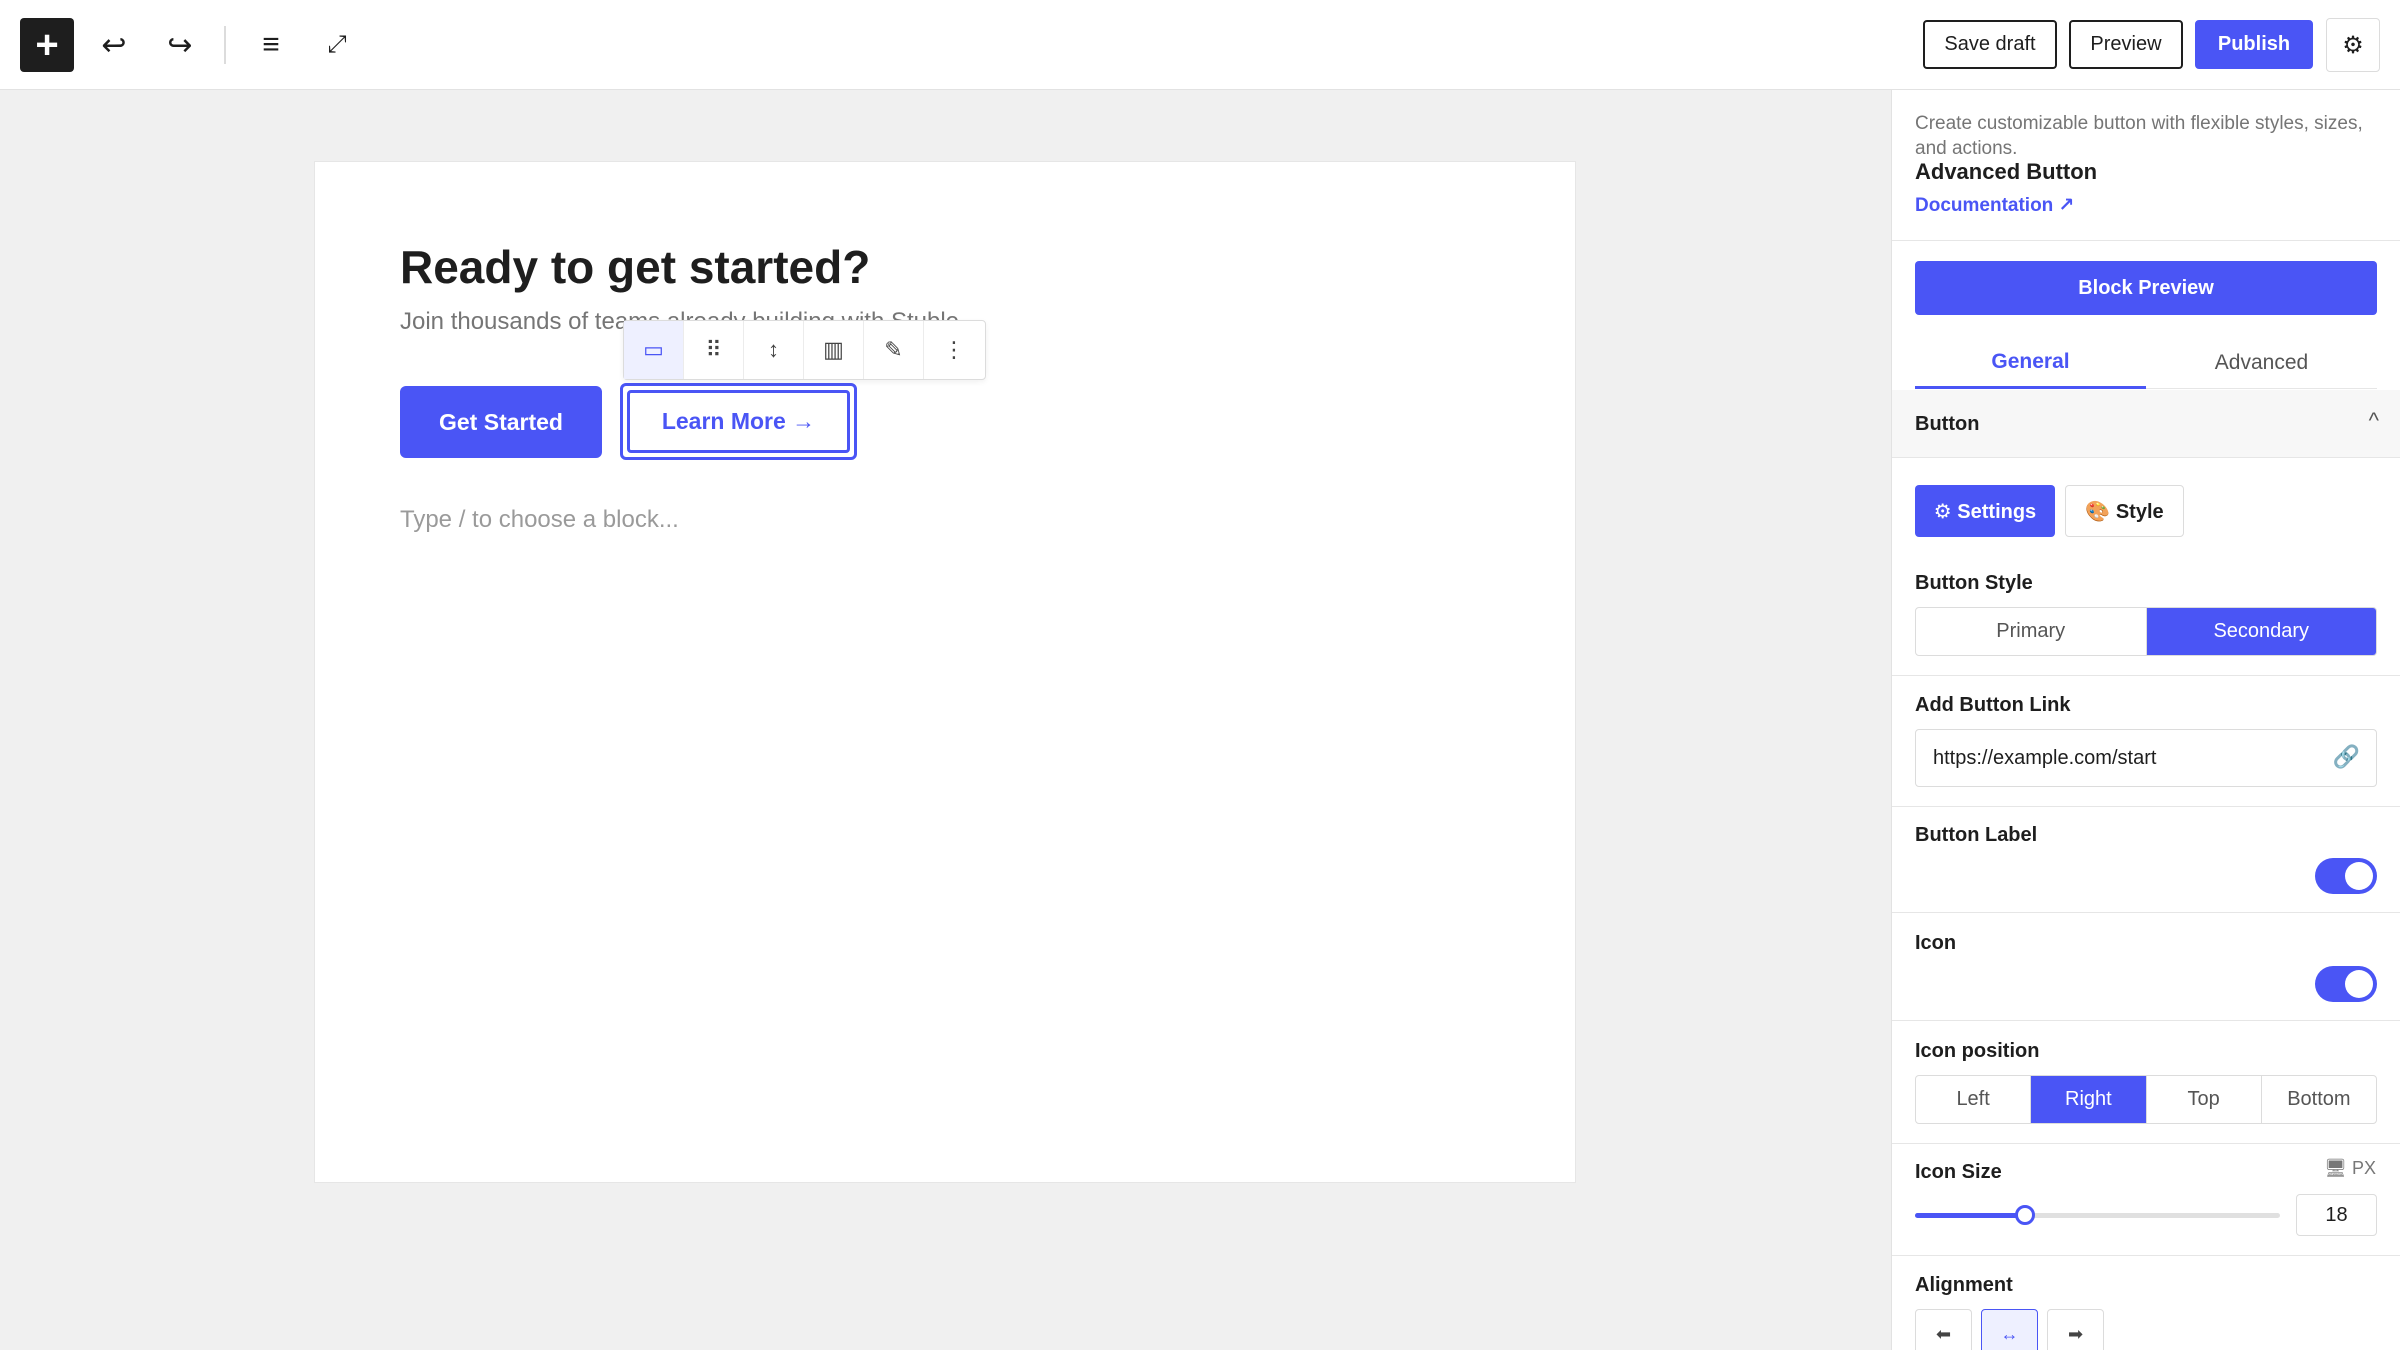 This screenshot has height=1350, width=2400. I want to click on page-heading: Ready to get started?, so click(635, 267).